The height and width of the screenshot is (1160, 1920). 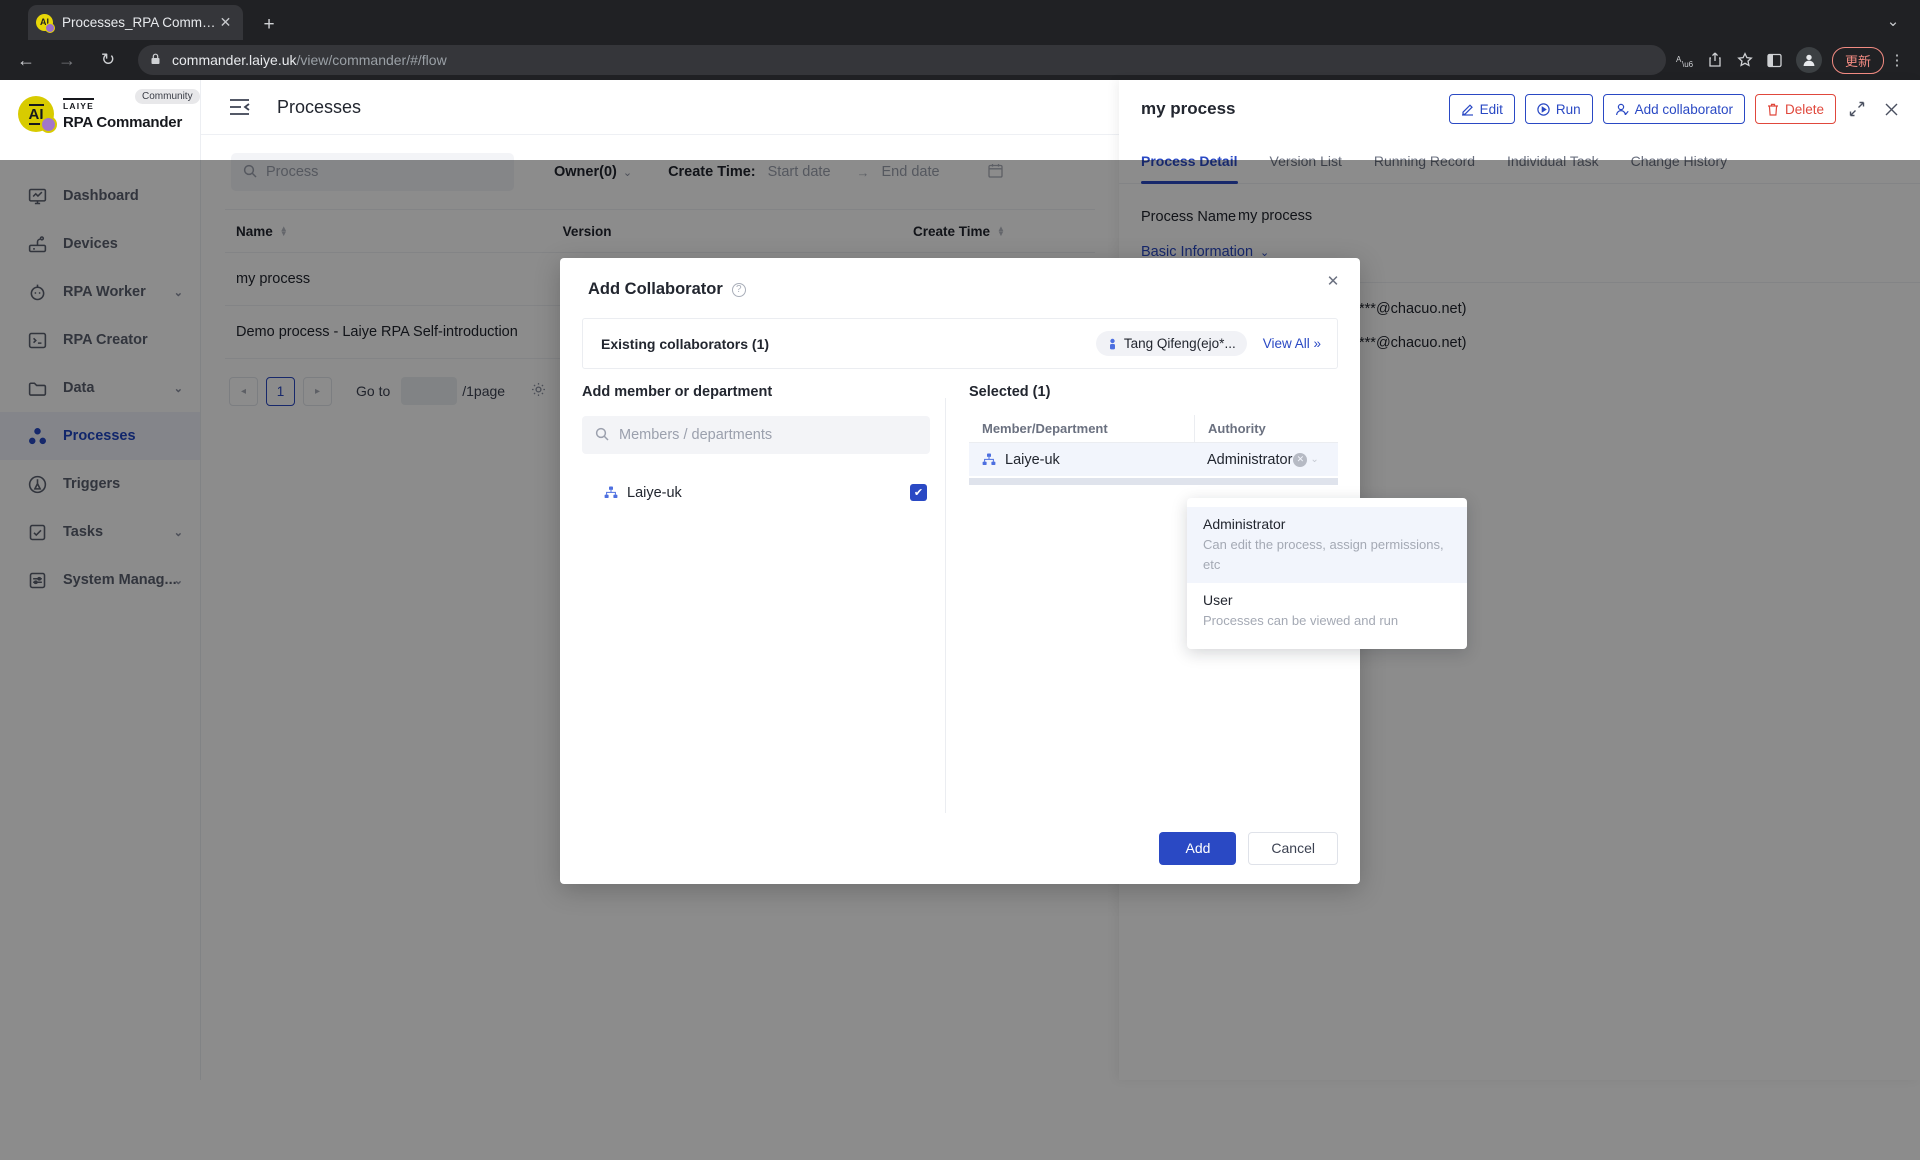 What do you see at coordinates (1244, 524) in the screenshot?
I see `menu-item-label: Administrator` at bounding box center [1244, 524].